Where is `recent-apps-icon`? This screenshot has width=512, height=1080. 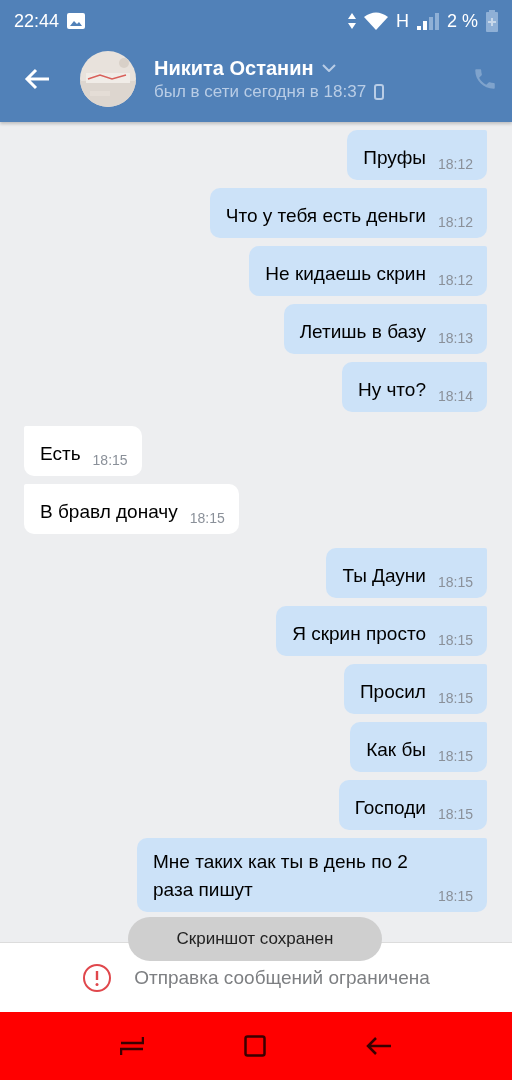 recent-apps-icon is located at coordinates (132, 1046).